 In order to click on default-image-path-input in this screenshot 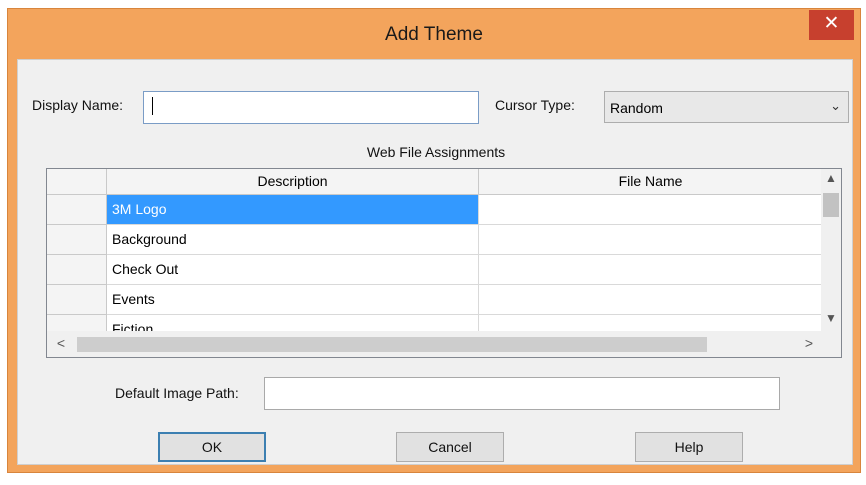, I will do `click(522, 393)`.